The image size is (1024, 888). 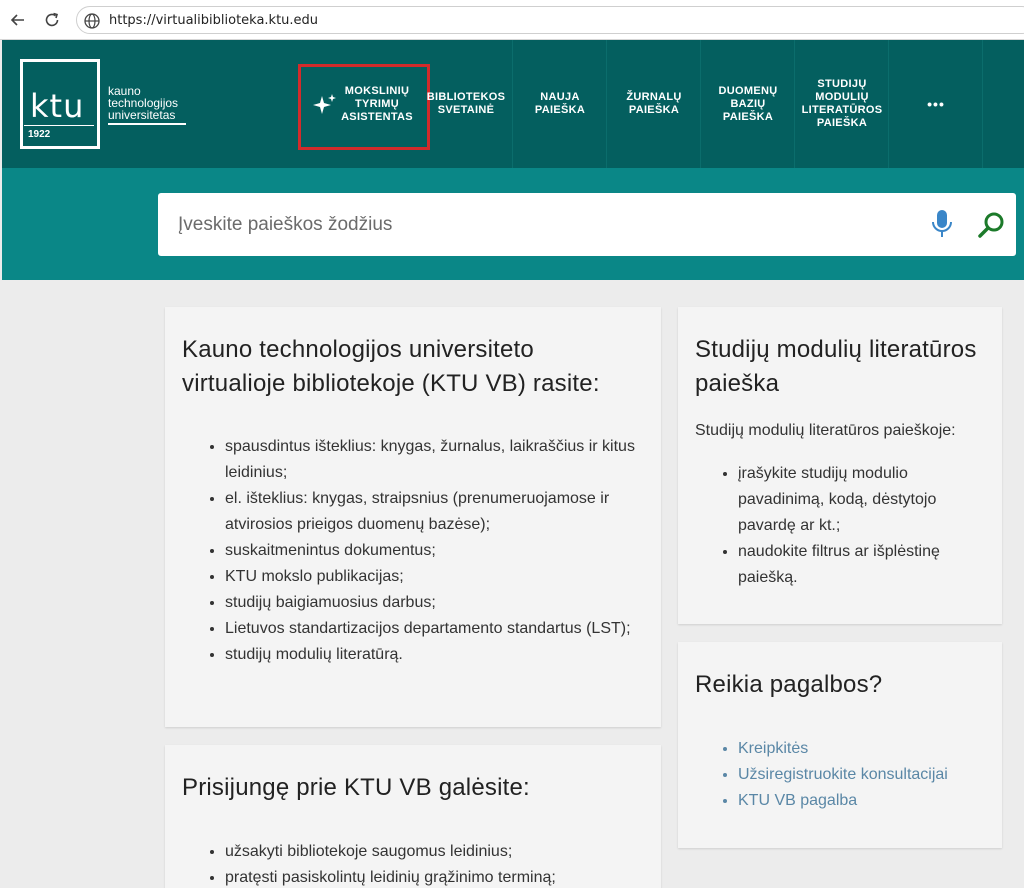 I want to click on list-item: suskaitmenintus dokumentus;, so click(x=430, y=551).